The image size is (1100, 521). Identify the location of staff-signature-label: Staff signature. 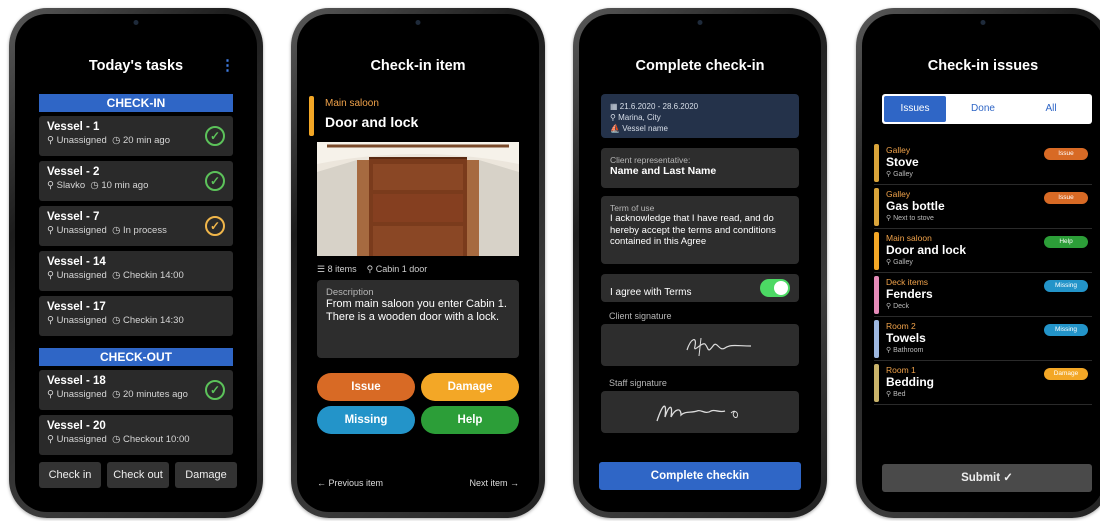
(638, 383).